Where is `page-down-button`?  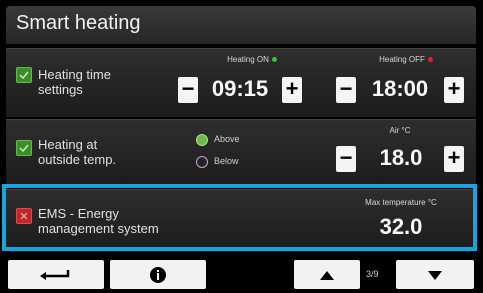
page-down-button is located at coordinates (435, 274).